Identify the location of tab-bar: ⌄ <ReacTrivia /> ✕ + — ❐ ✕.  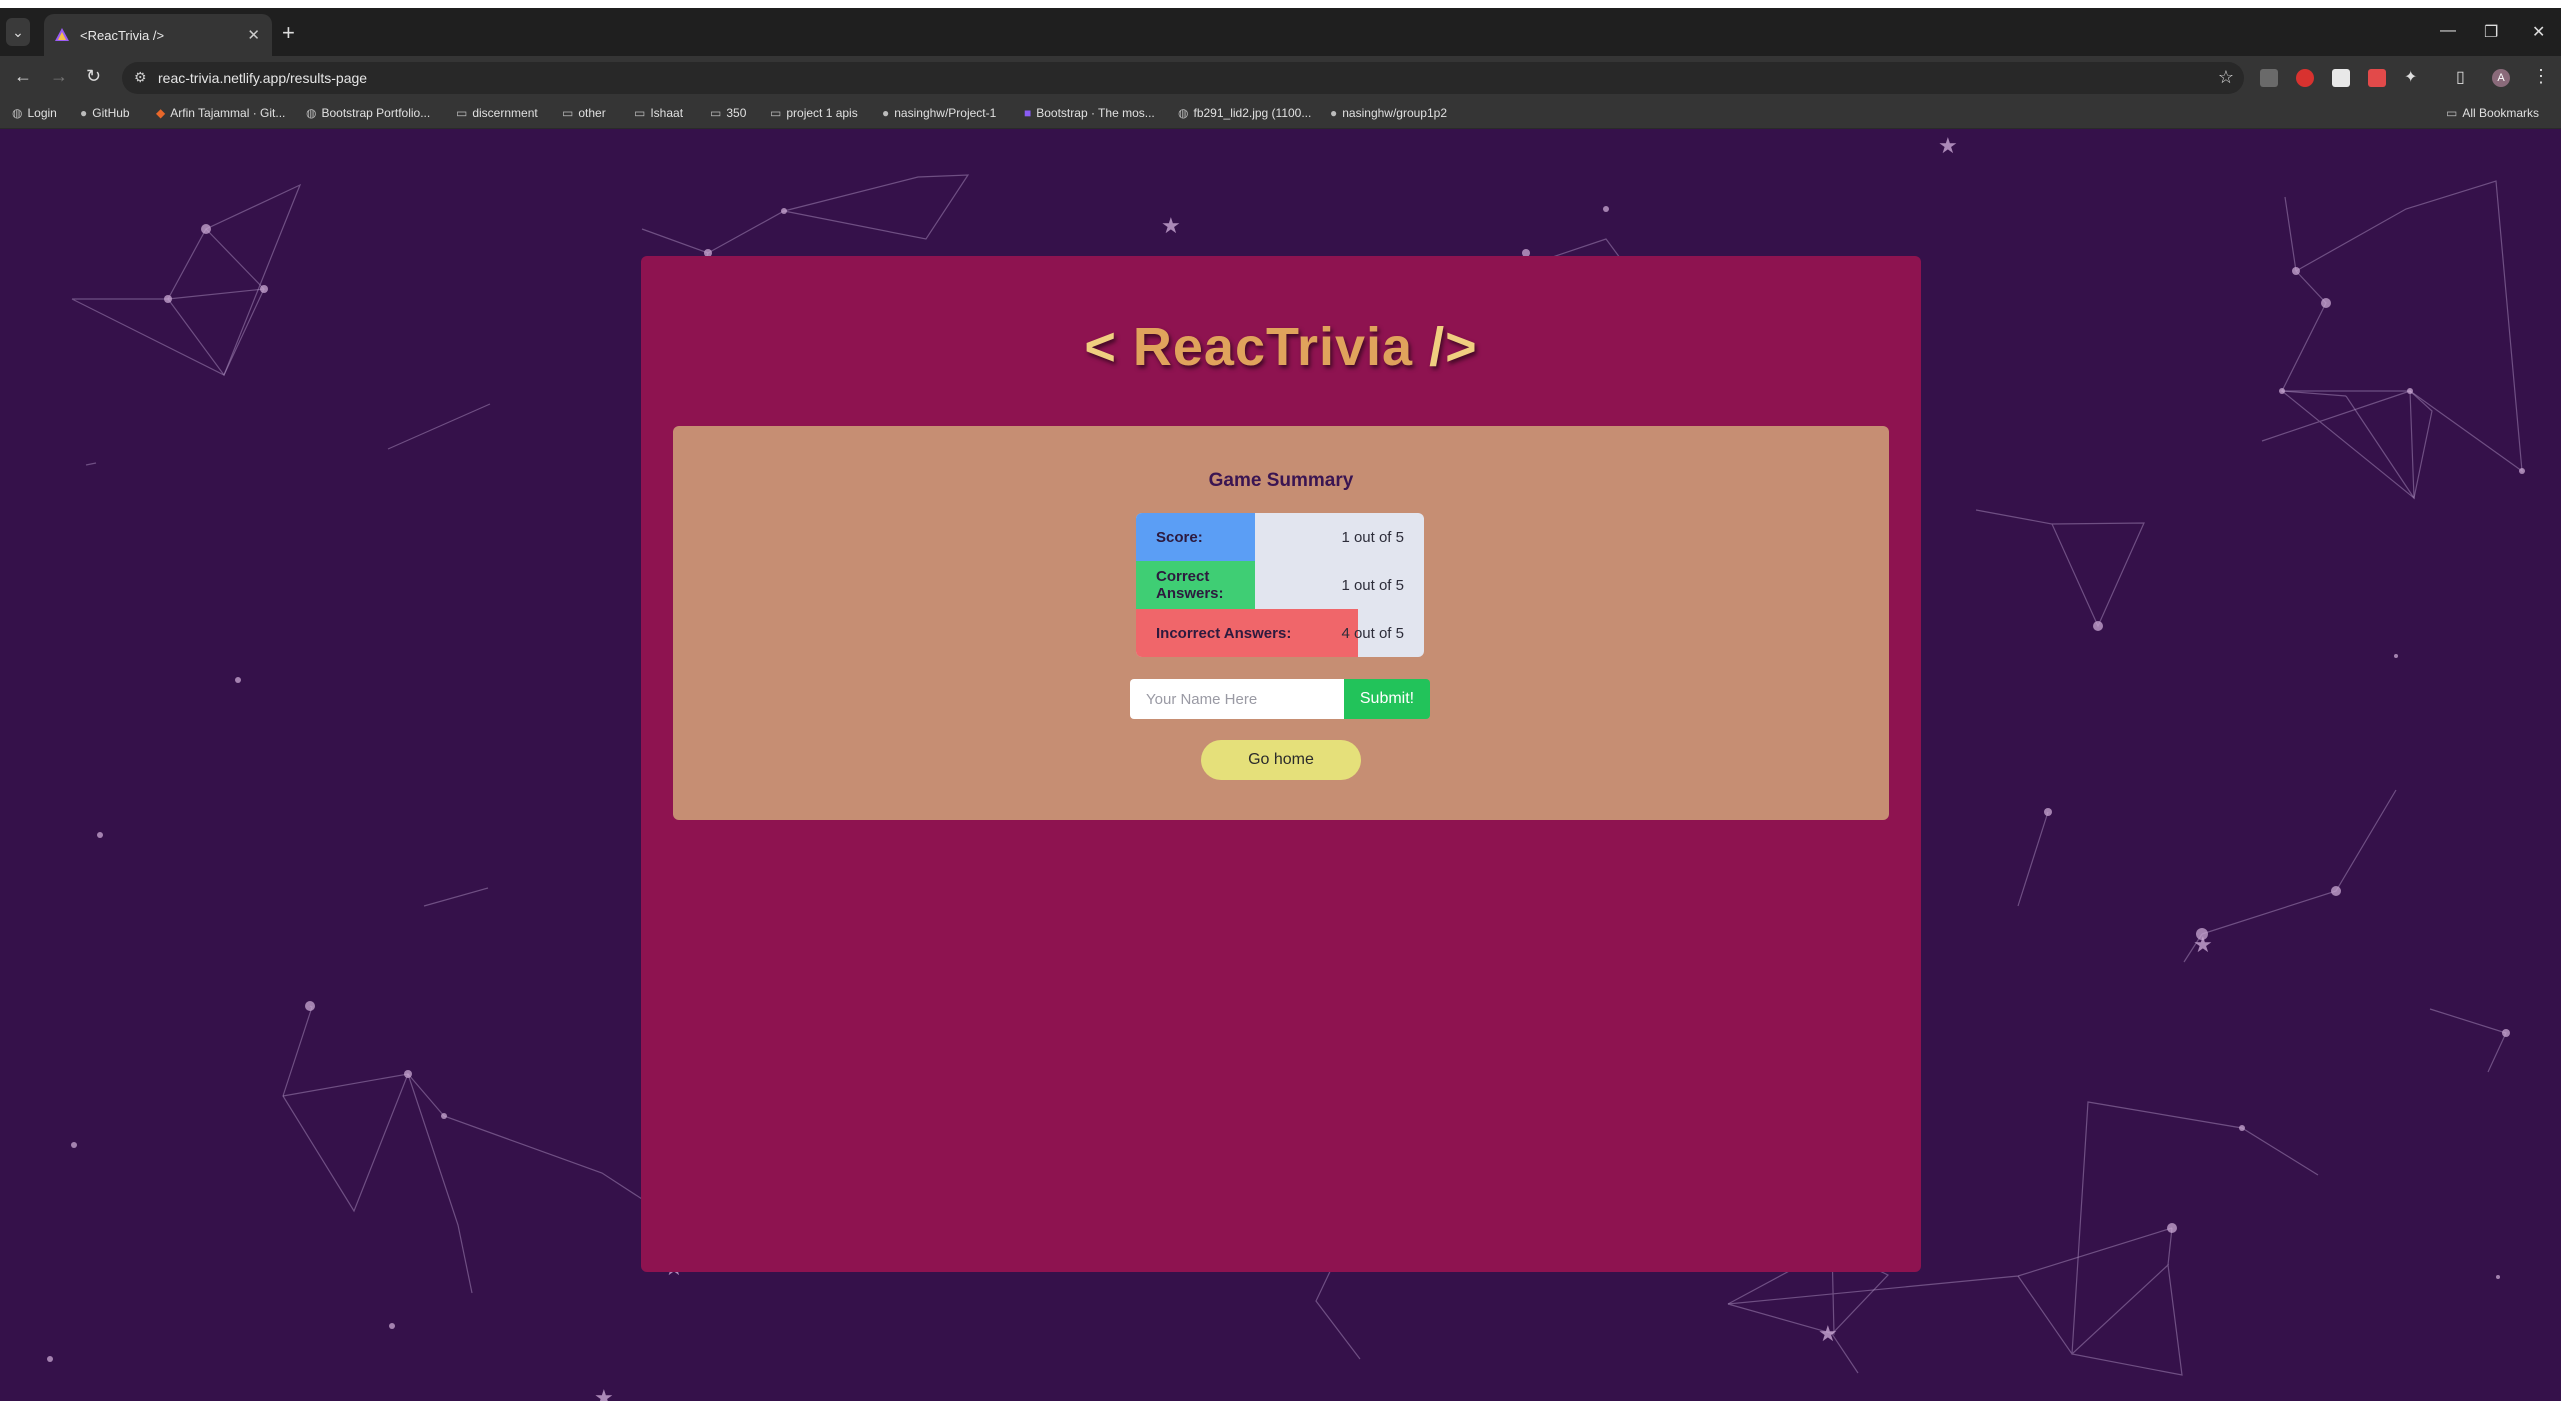
(1280, 32).